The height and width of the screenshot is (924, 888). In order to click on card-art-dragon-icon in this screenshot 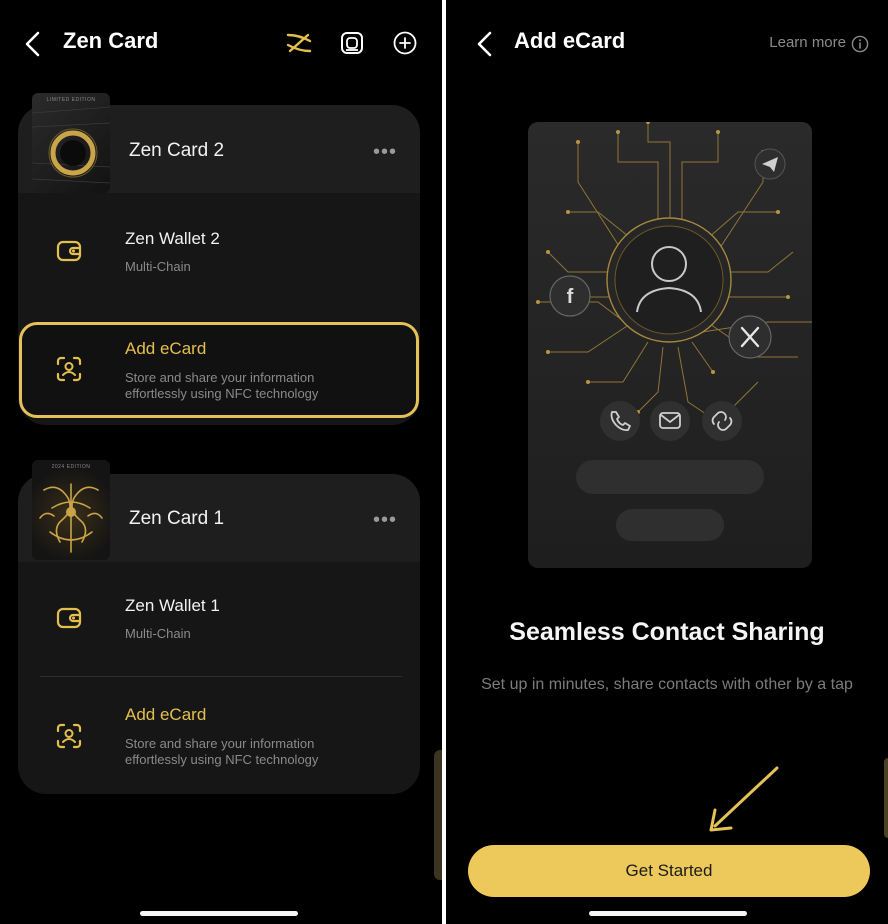, I will do `click(71, 518)`.